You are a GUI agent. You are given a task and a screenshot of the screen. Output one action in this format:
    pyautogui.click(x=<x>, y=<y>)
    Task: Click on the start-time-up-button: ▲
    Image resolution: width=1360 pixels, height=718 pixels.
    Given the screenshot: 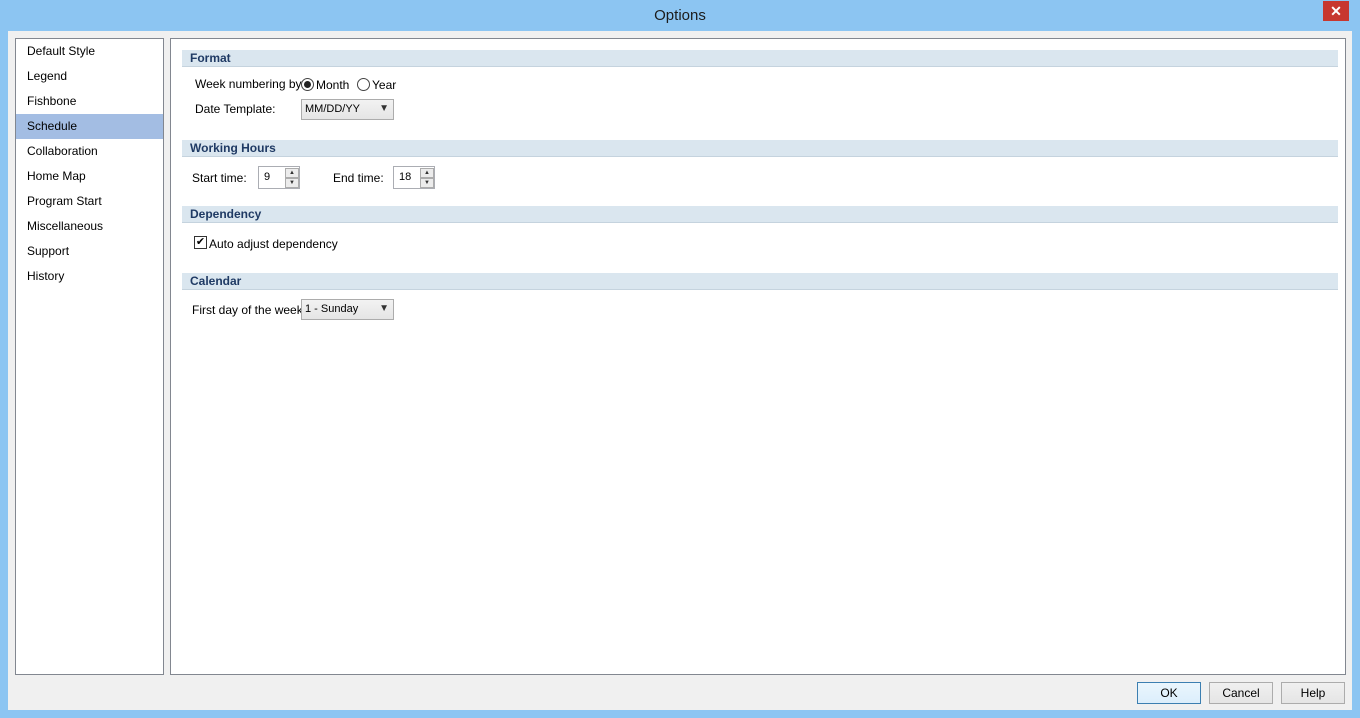 What is the action you would take?
    pyautogui.click(x=292, y=173)
    